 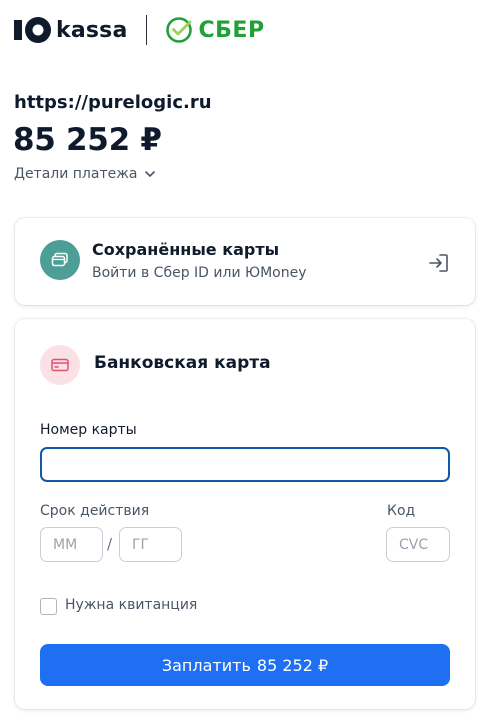 I want to click on cvc-label: Код, so click(x=401, y=511).